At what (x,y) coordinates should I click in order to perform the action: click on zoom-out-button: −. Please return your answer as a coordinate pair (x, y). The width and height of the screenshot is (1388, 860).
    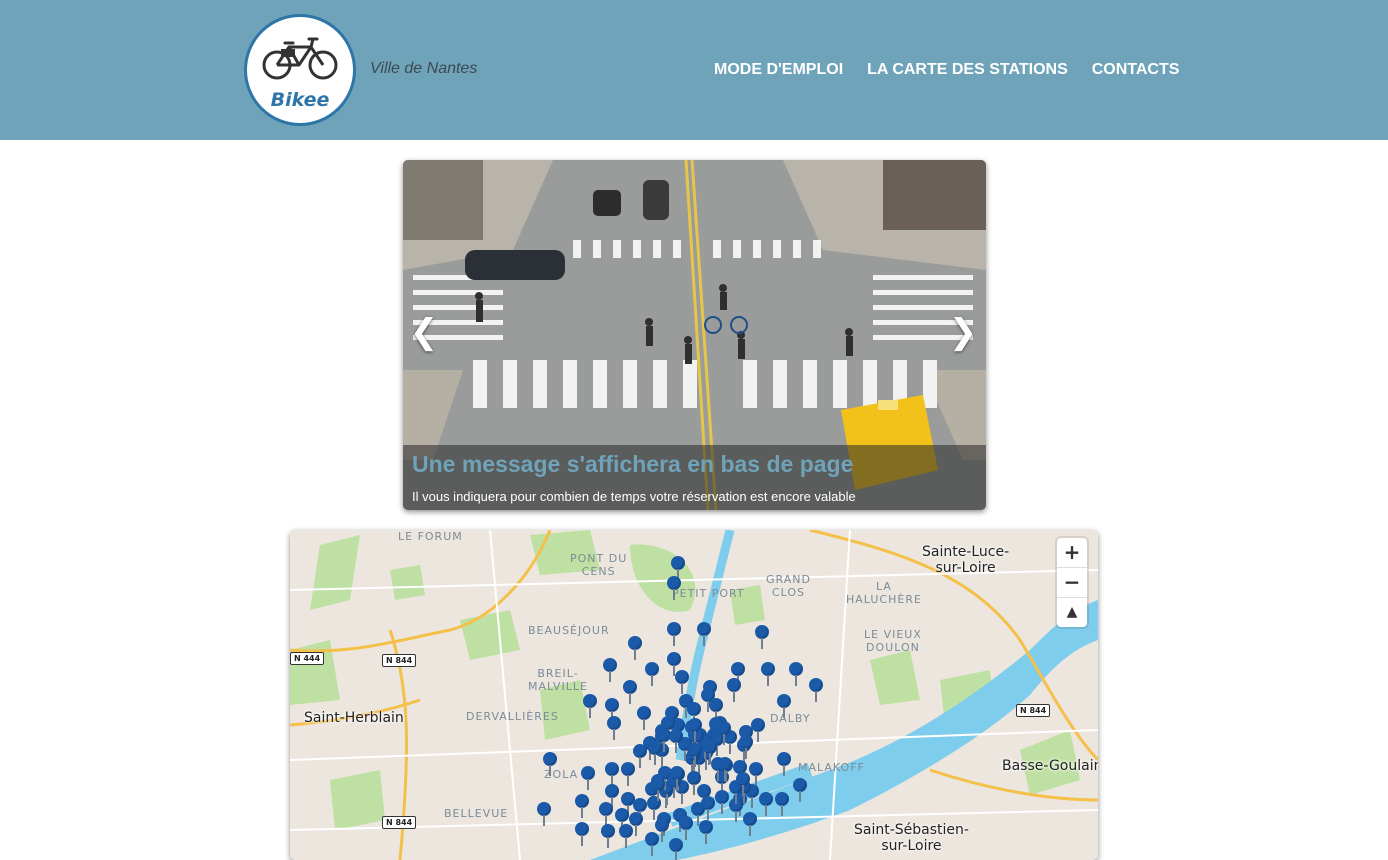
    Looking at the image, I should click on (1072, 583).